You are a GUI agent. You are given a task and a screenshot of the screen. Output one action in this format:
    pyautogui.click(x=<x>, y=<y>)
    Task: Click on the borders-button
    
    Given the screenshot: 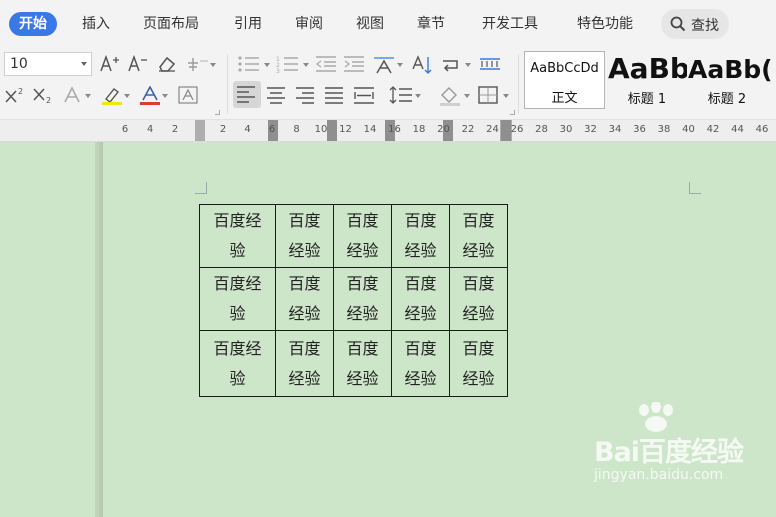 What is the action you would take?
    pyautogui.click(x=492, y=95)
    